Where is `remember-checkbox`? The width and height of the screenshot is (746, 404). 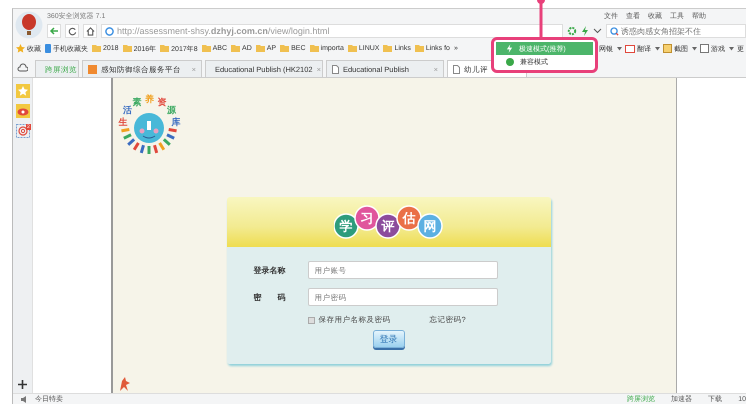 remember-checkbox is located at coordinates (311, 320).